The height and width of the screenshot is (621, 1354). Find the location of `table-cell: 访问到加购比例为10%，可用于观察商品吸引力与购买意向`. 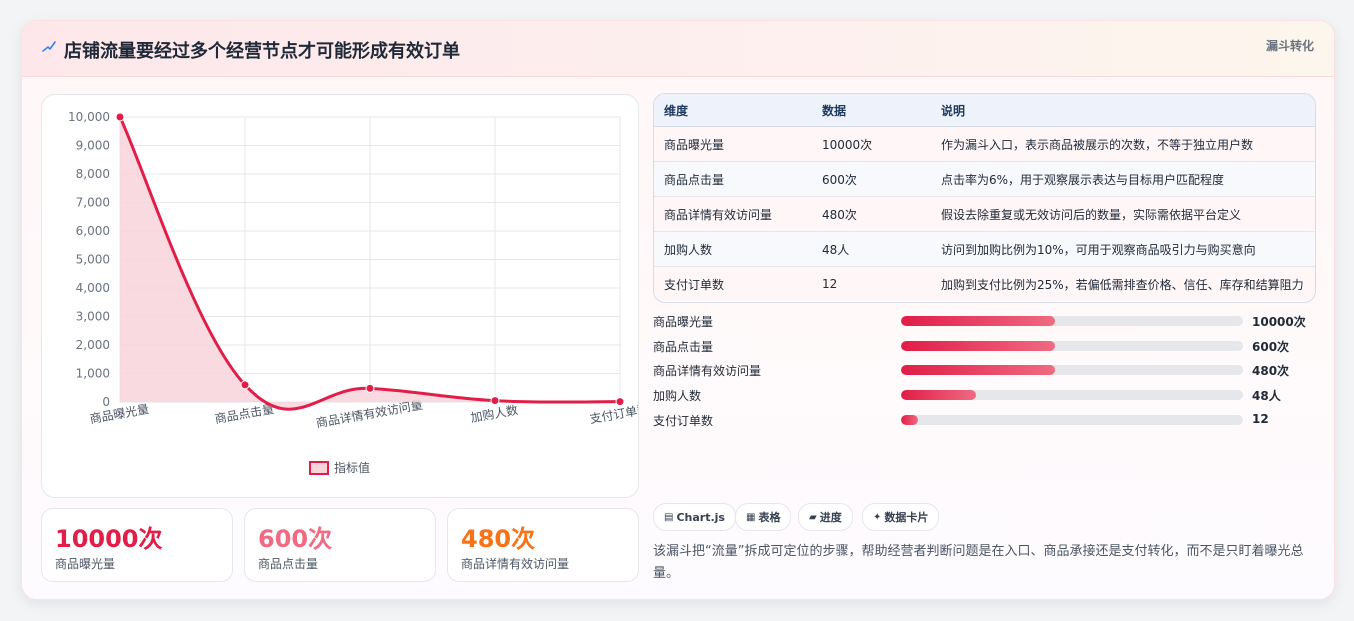

table-cell: 访问到加购比例为10%，可用于观察商品吸引力与购买意向 is located at coordinates (1123, 249).